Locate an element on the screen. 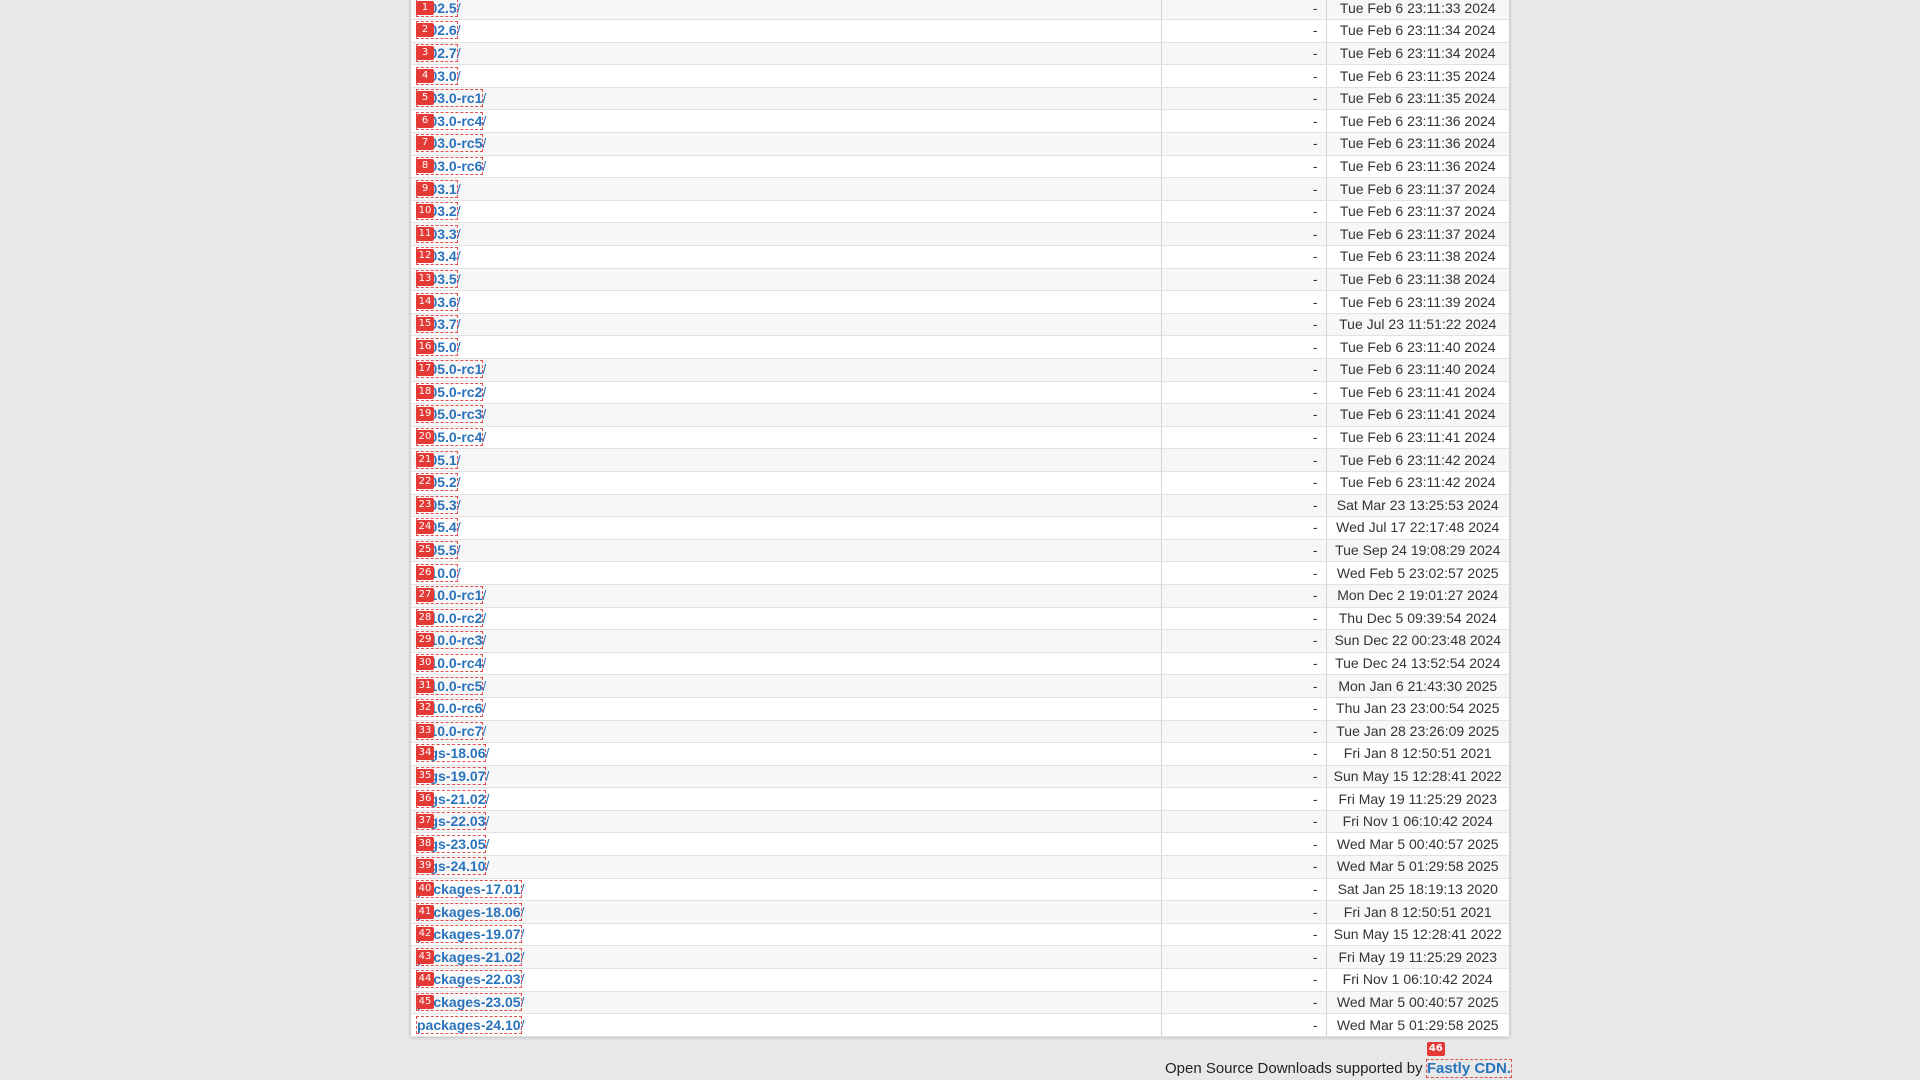 The height and width of the screenshot is (1080, 1920). element-badge: 9 is located at coordinates (425, 188).